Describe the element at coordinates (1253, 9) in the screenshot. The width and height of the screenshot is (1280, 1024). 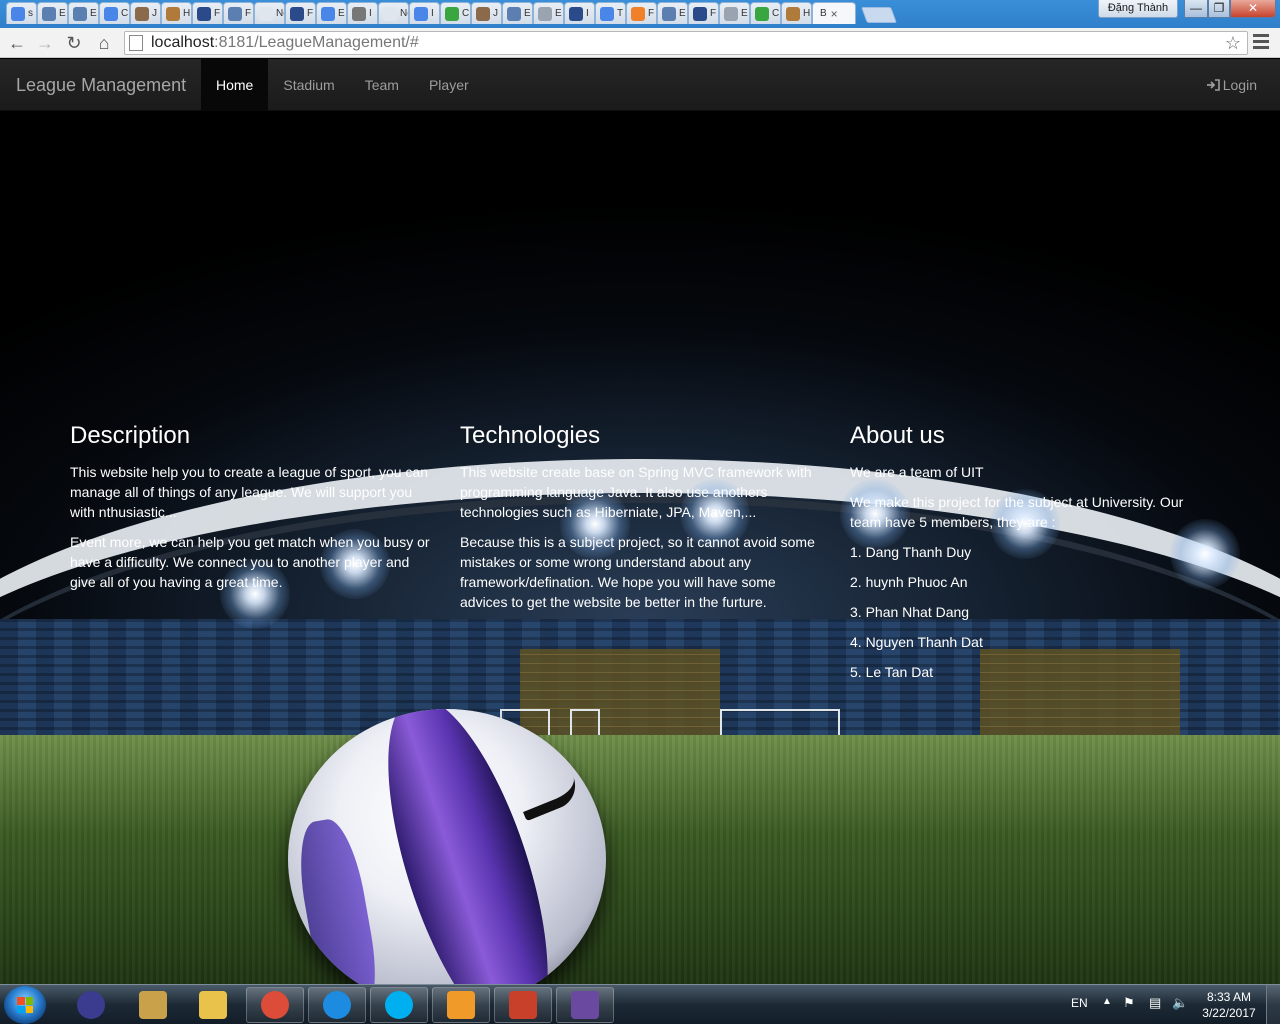
I see `close-window-button: ✕` at that location.